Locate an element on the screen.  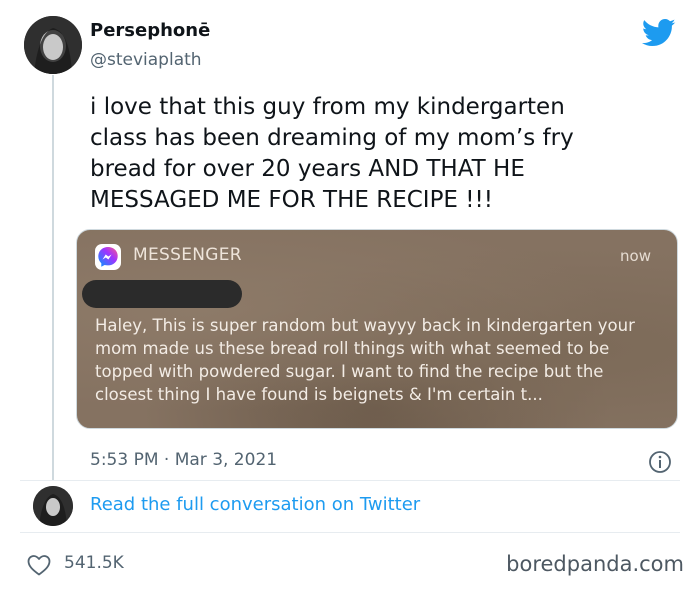
thread-connector-line is located at coordinates (53, 278).